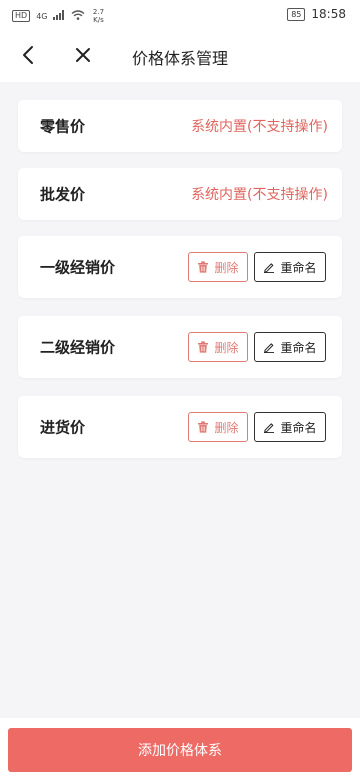 This screenshot has width=360, height=780. I want to click on nav-bar: 价格体系管理, so click(180, 56).